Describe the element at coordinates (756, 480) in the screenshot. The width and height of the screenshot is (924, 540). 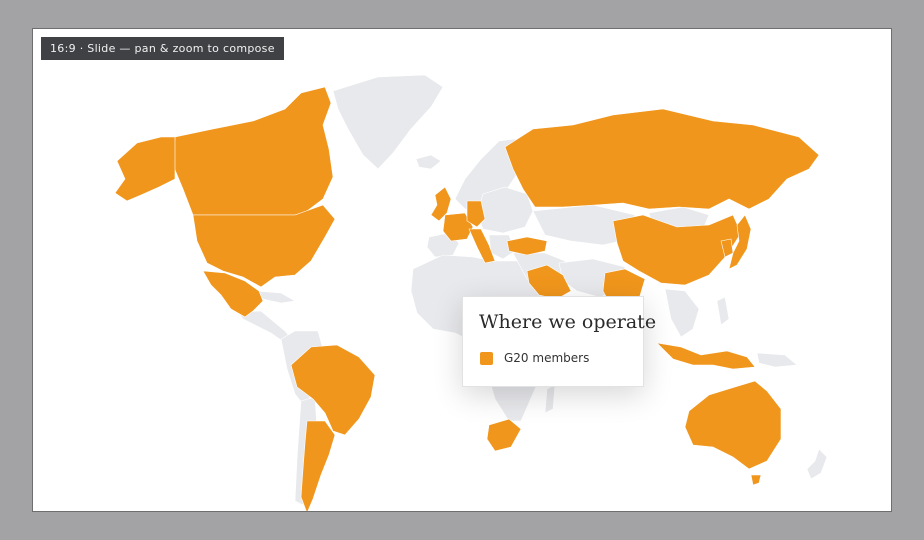
I see `country-australia-tasmania` at that location.